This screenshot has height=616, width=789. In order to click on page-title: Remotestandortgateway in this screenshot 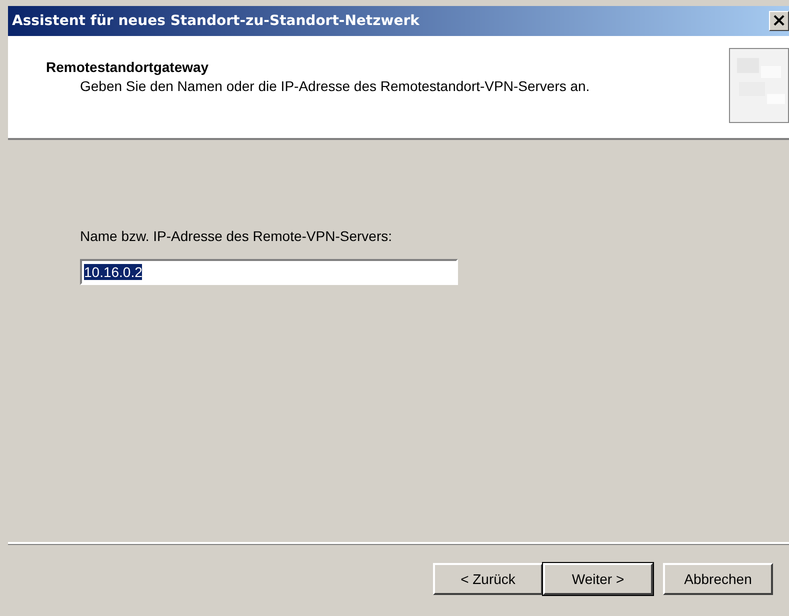, I will do `click(128, 67)`.